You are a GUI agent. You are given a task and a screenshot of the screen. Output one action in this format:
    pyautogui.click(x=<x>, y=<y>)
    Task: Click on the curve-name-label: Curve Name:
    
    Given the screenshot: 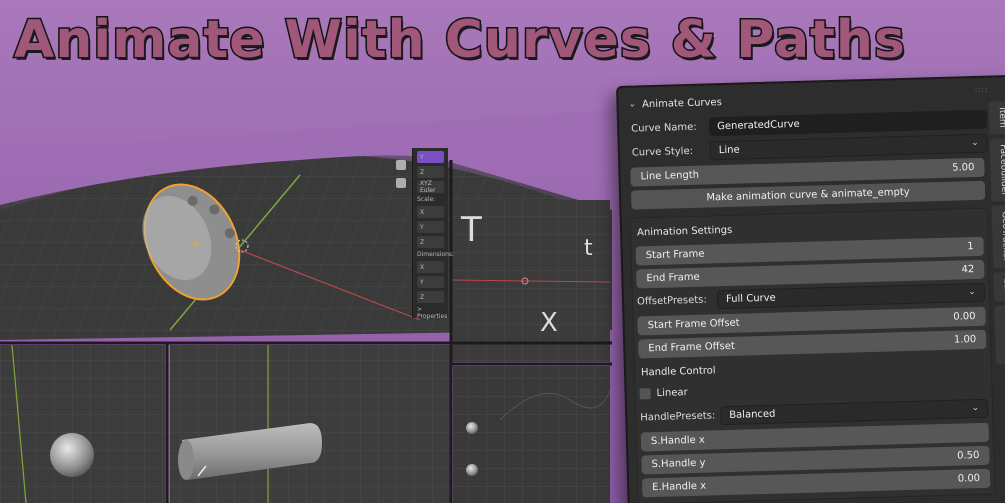 What is the action you would take?
    pyautogui.click(x=664, y=128)
    